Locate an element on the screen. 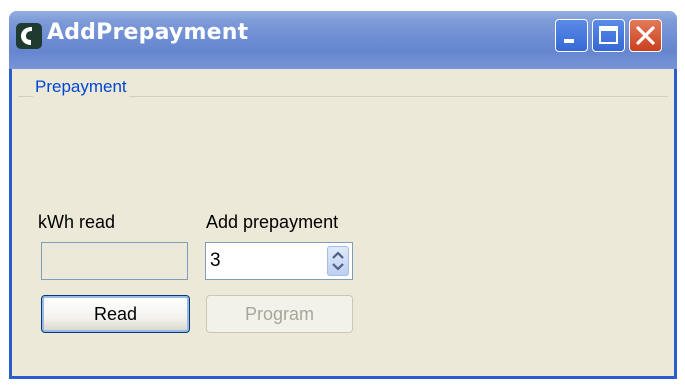 The width and height of the screenshot is (685, 385). close-icon is located at coordinates (645, 35).